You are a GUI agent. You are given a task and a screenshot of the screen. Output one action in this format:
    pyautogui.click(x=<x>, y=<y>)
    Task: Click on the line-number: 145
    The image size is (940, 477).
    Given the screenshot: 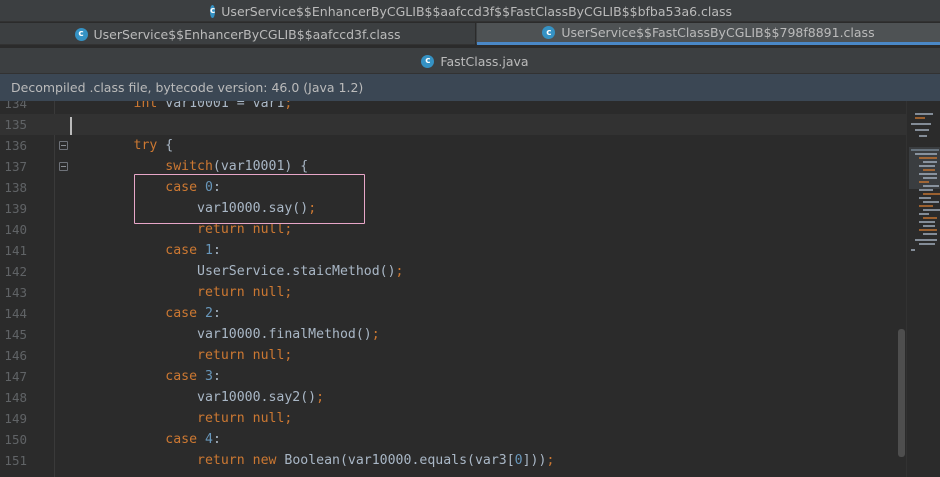 What is the action you would take?
    pyautogui.click(x=15, y=334)
    